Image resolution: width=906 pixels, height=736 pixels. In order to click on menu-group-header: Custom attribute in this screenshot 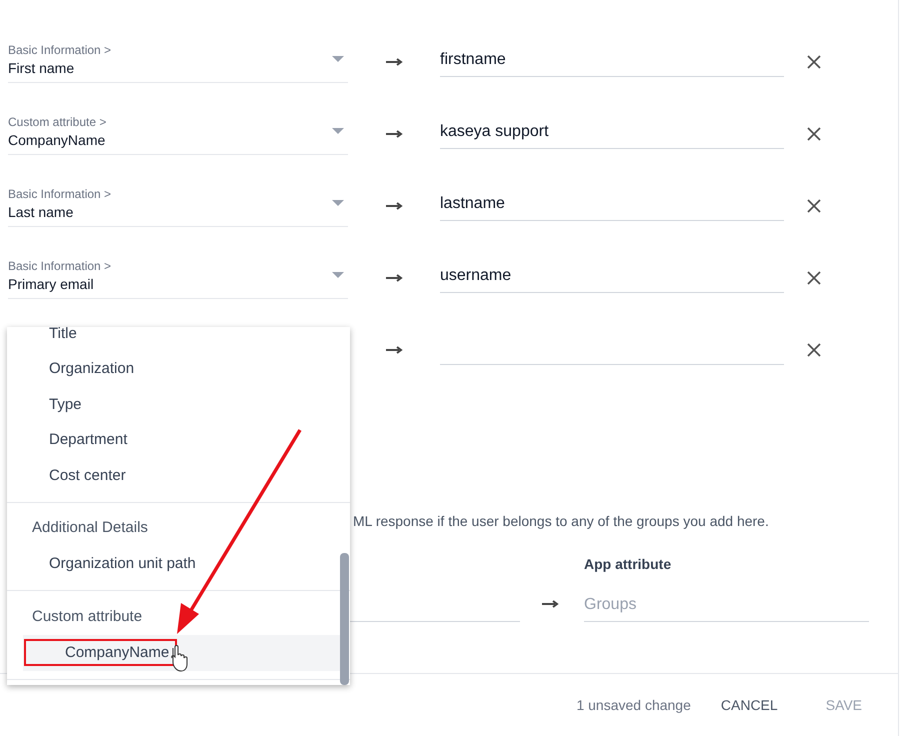, I will do `click(87, 616)`.